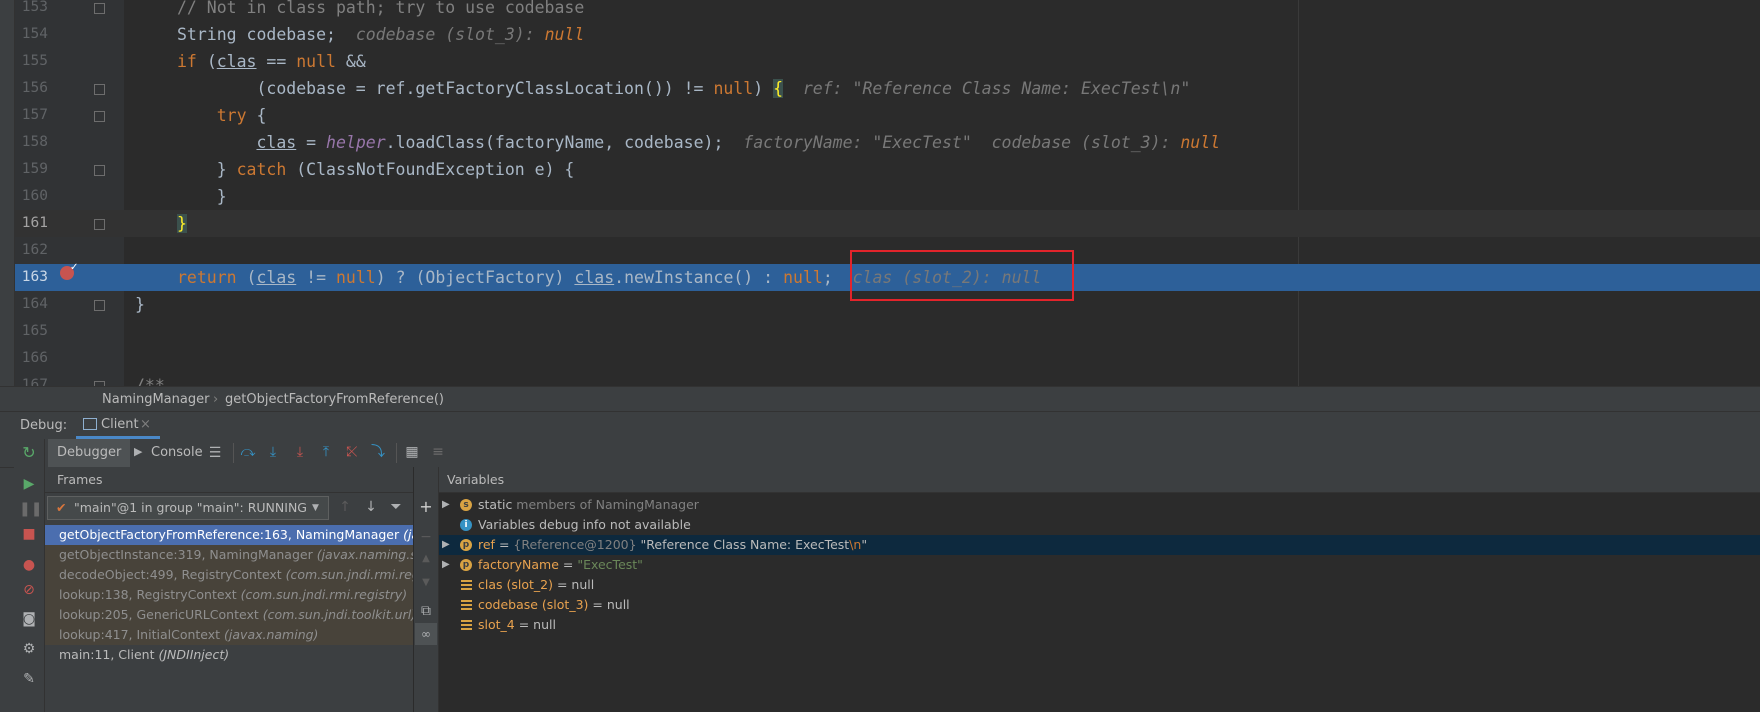  What do you see at coordinates (273, 452) in the screenshot?
I see `step-into-icon: ⤓` at bounding box center [273, 452].